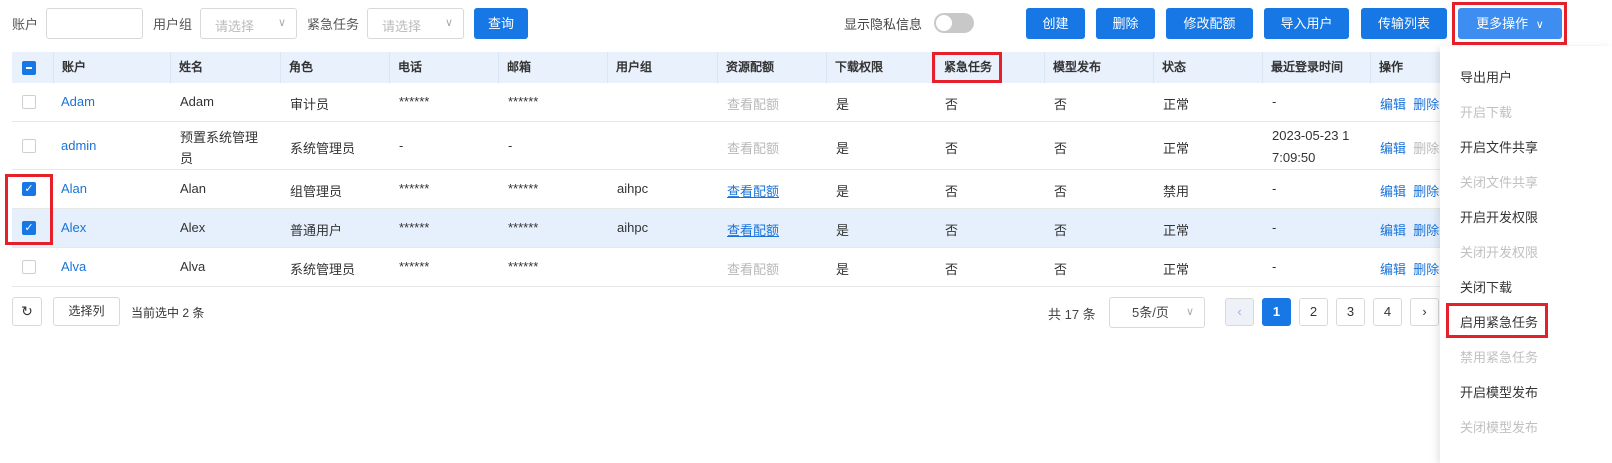 The image size is (1612, 463). Describe the element at coordinates (70, 188) in the screenshot. I see `account-link: Alan` at that location.